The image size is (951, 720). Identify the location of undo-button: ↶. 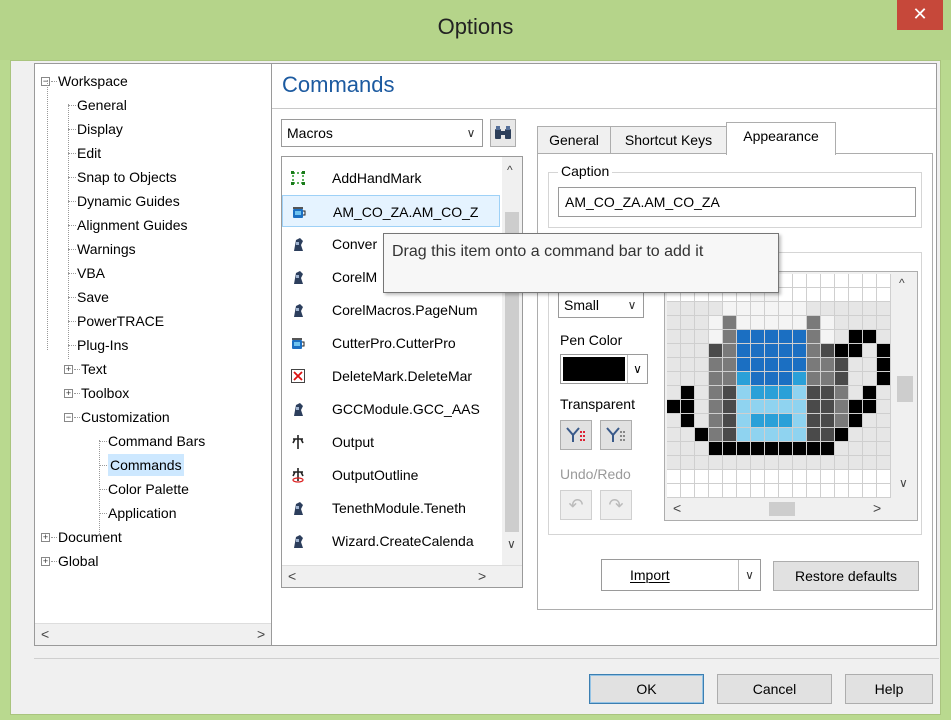
(576, 505).